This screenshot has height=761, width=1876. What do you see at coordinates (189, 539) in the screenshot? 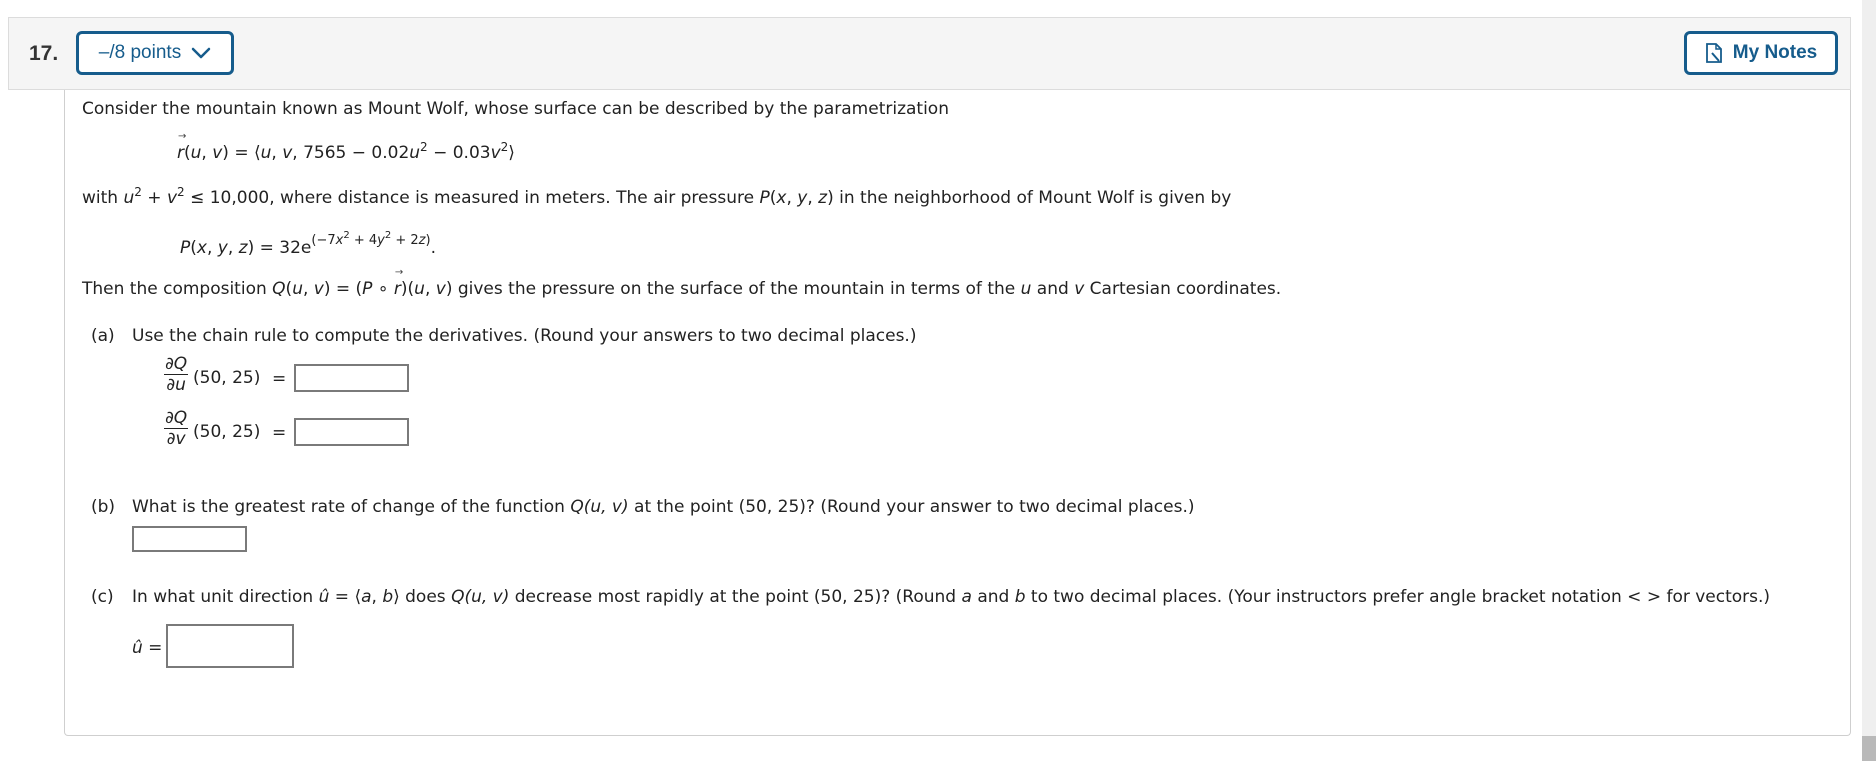
I see `greatest-rate-input` at bounding box center [189, 539].